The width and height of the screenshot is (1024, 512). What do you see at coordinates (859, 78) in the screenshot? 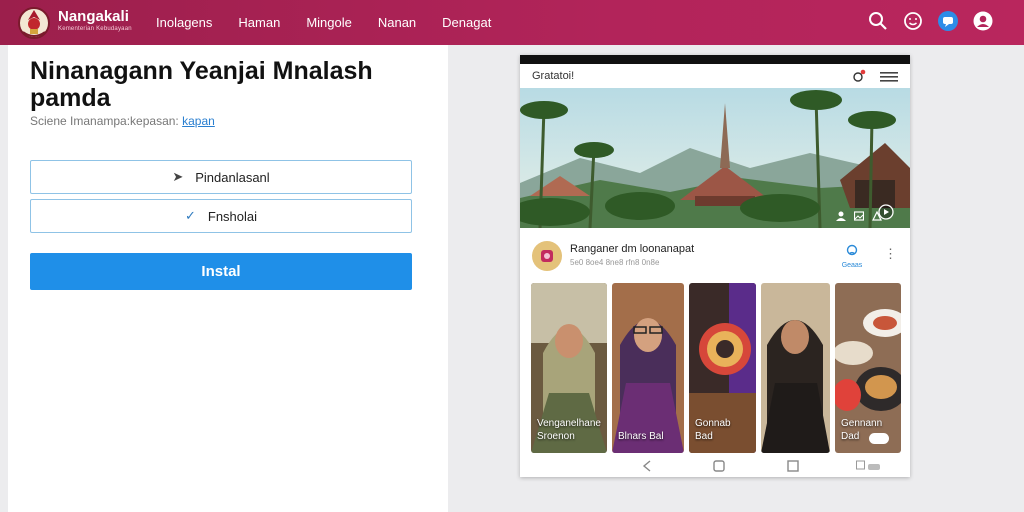
I see `bell-icon` at bounding box center [859, 78].